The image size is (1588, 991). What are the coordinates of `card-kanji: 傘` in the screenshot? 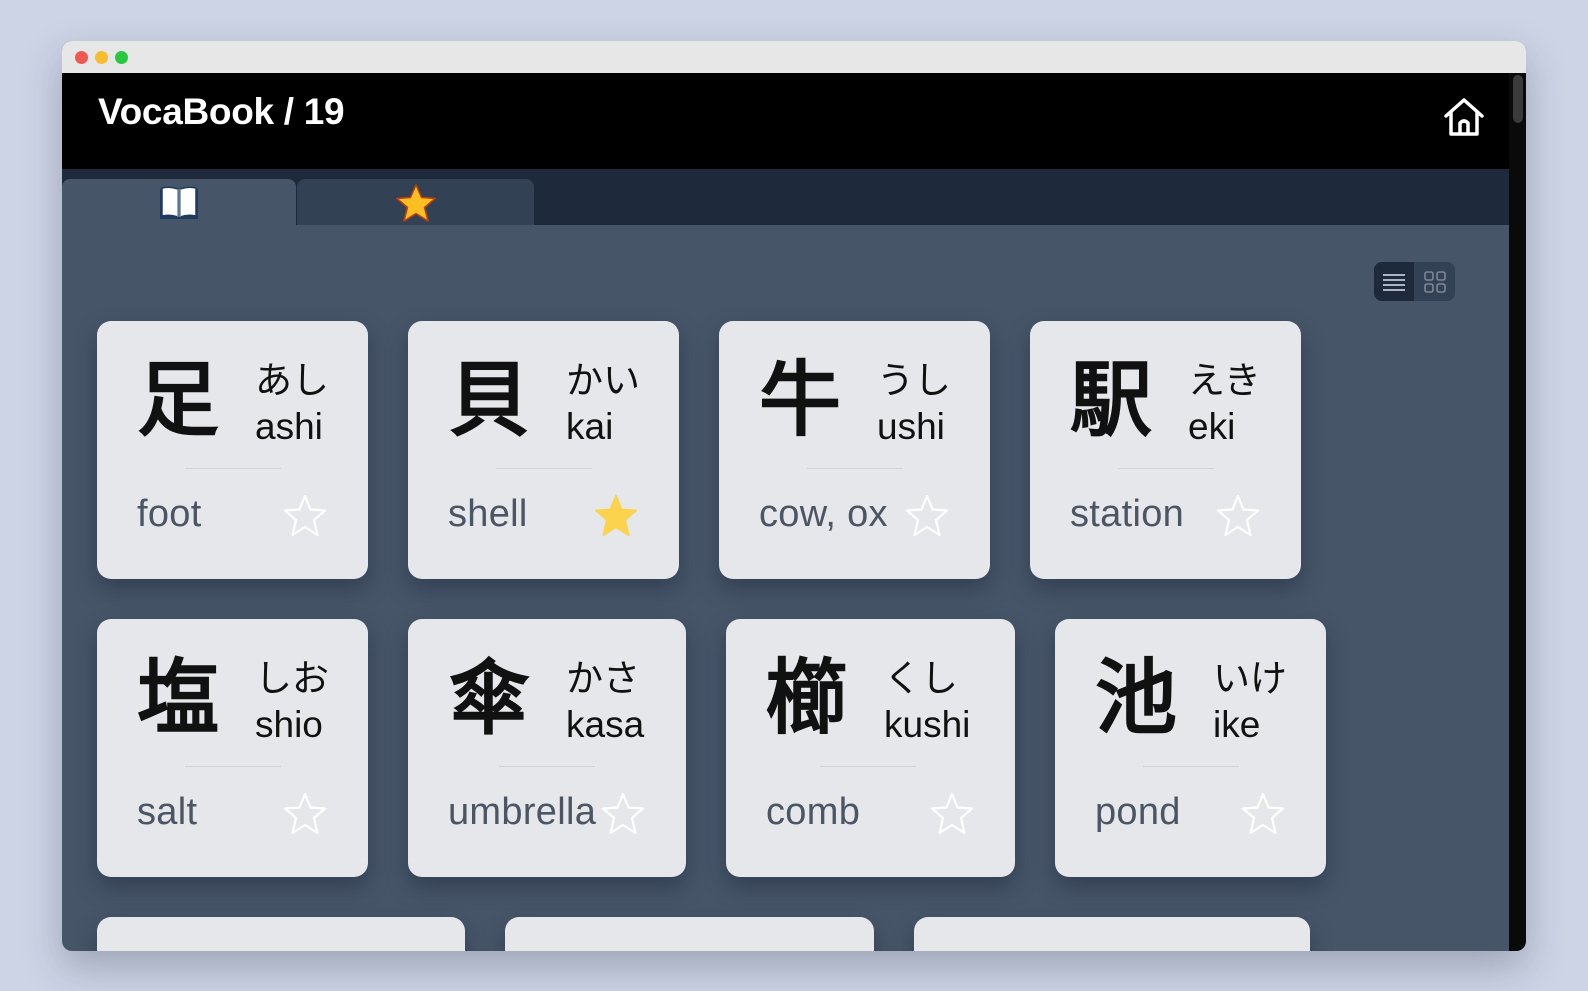 It's located at (489, 698).